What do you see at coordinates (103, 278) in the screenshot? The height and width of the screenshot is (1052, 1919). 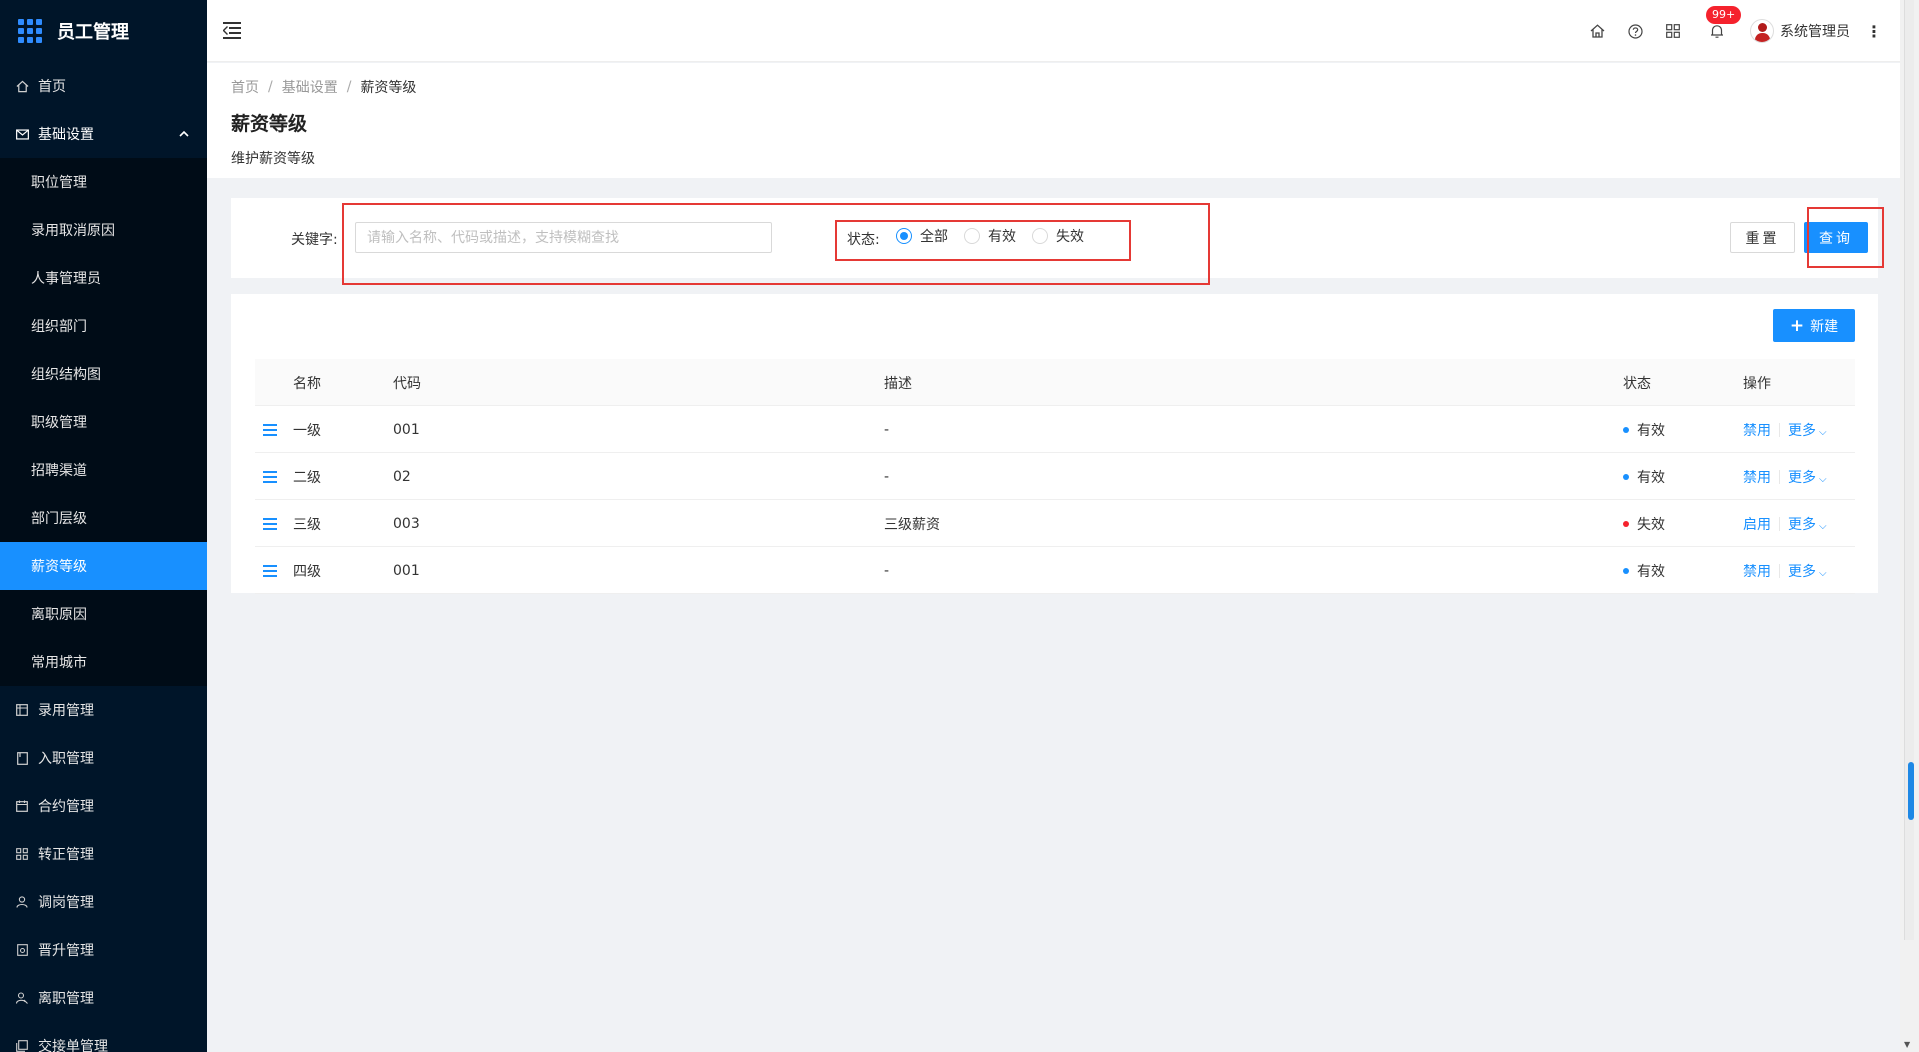 I see `sidebar-subitem: 人事管理员` at bounding box center [103, 278].